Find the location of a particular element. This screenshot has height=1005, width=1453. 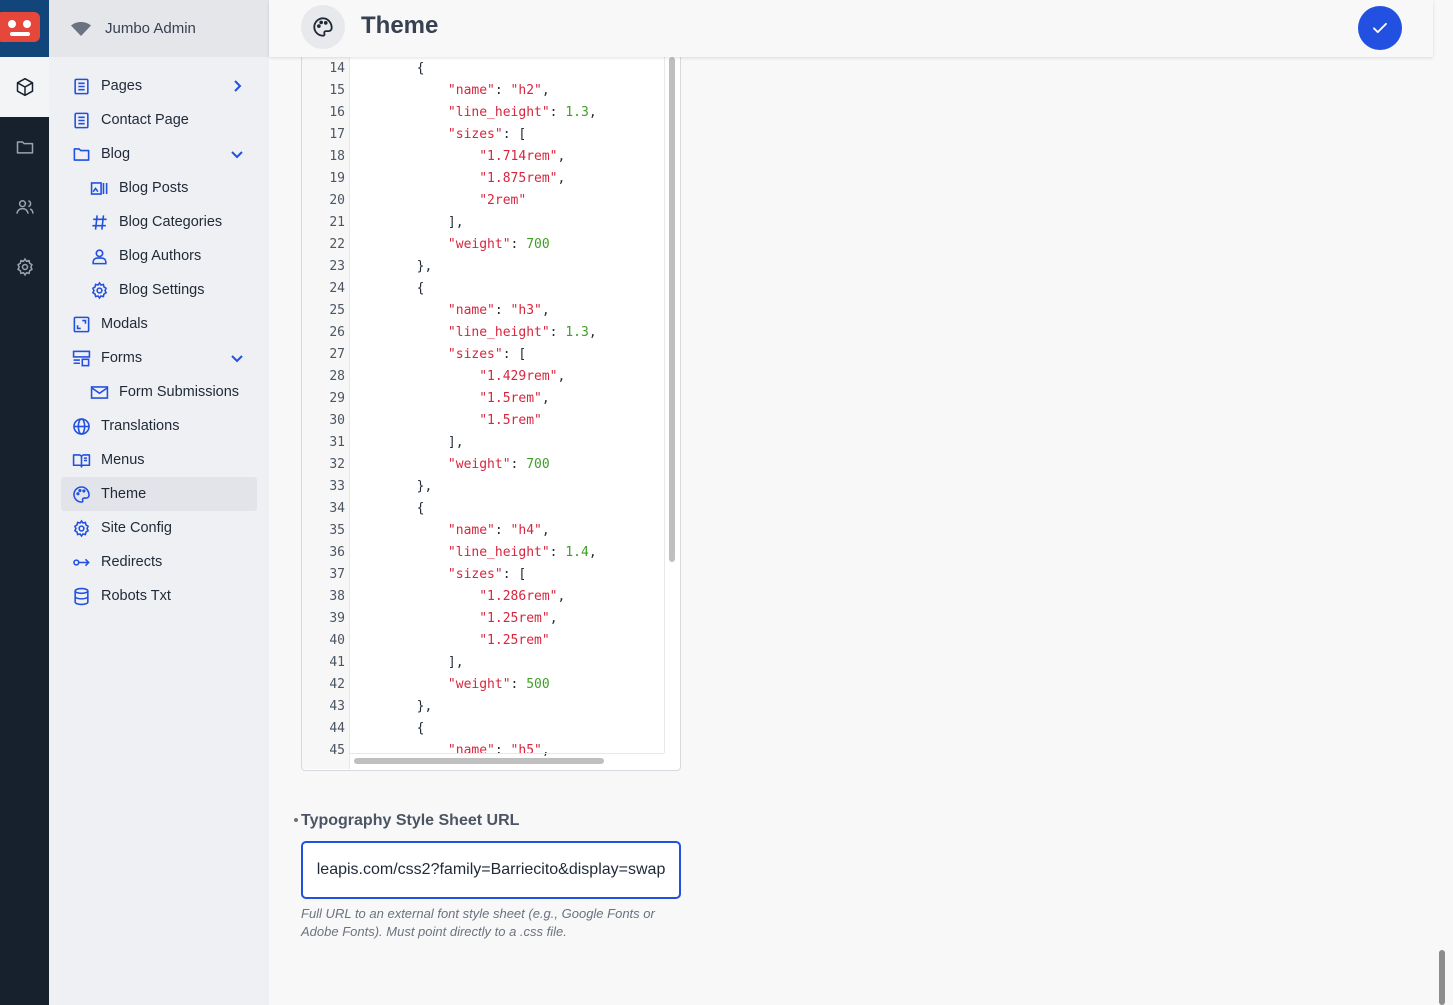

typography-url-input is located at coordinates (491, 870).